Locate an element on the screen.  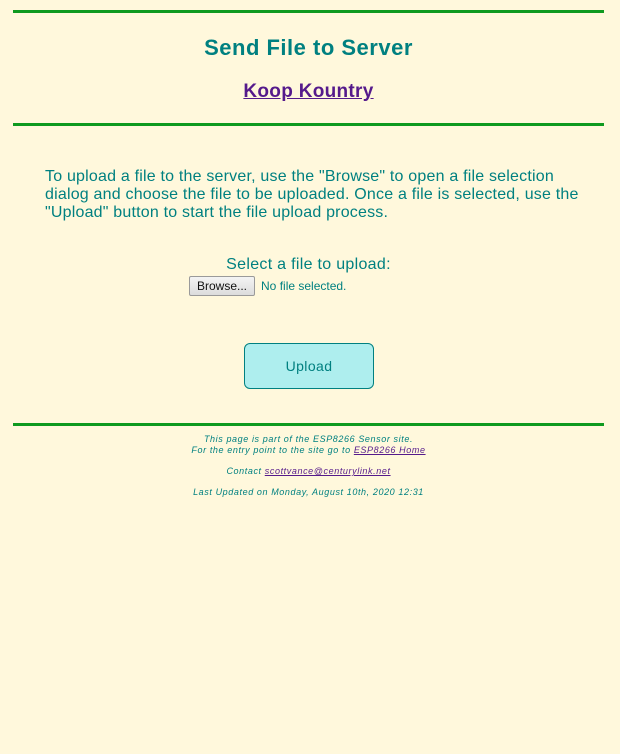
file-status-text: No file selected. is located at coordinates (304, 286).